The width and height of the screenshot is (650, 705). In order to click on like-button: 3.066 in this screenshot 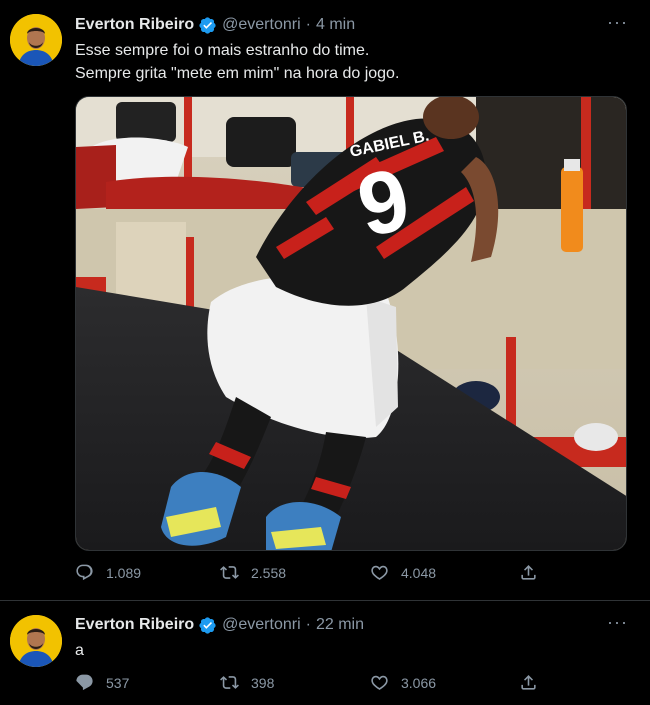, I will do `click(403, 682)`.